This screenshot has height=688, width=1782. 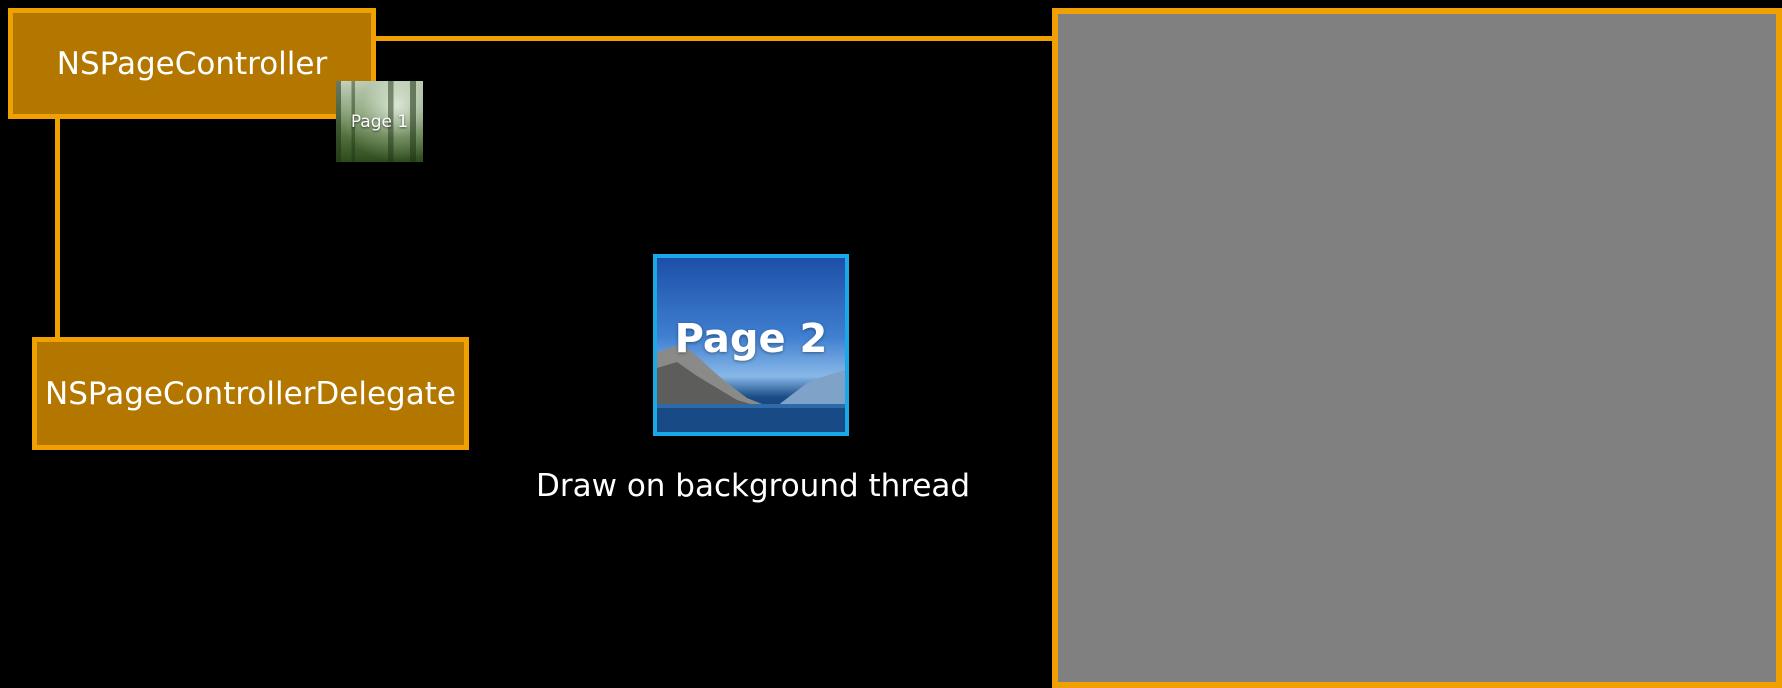 I want to click on nspagecontroller-label: NSPageController, so click(x=192, y=63).